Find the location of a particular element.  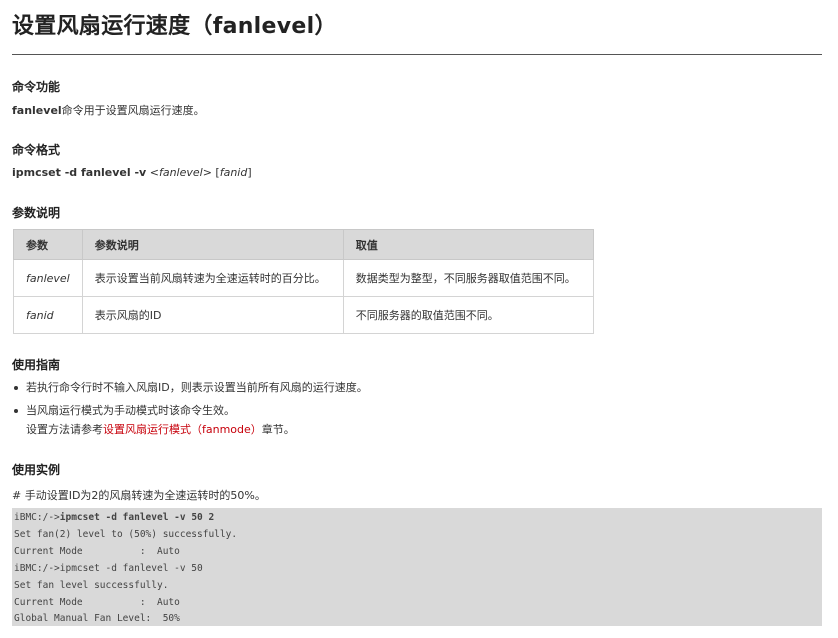

function-cmd: fanlevel is located at coordinates (37, 110).